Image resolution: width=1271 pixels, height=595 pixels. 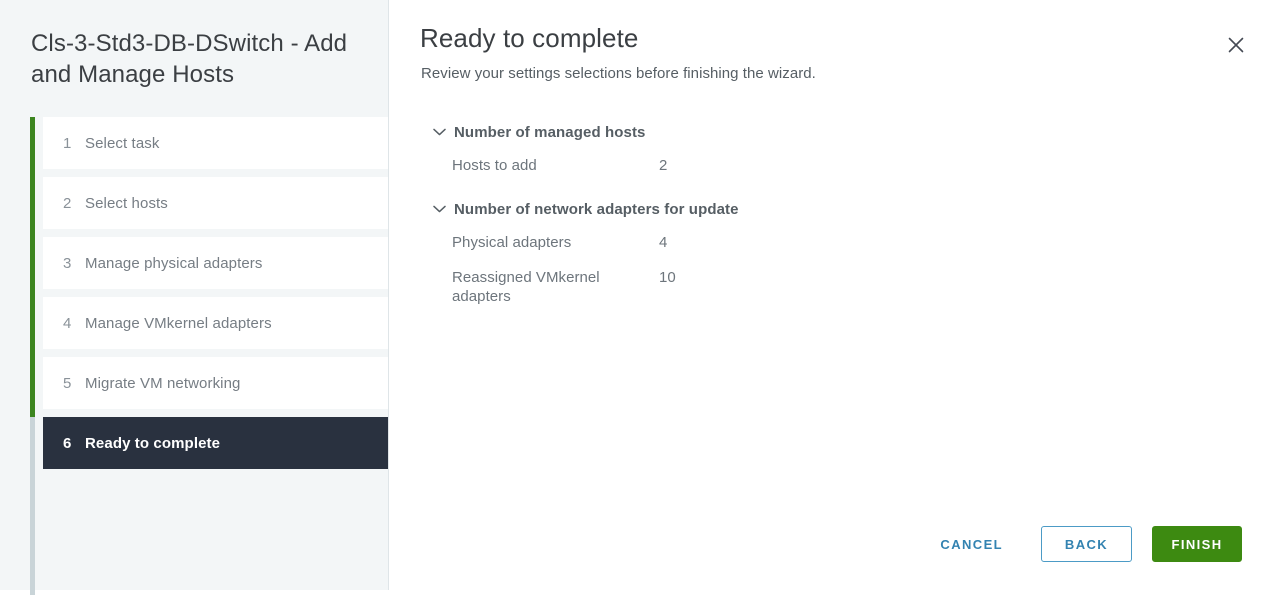 I want to click on section-title: Number of network adapters for update, so click(x=596, y=209).